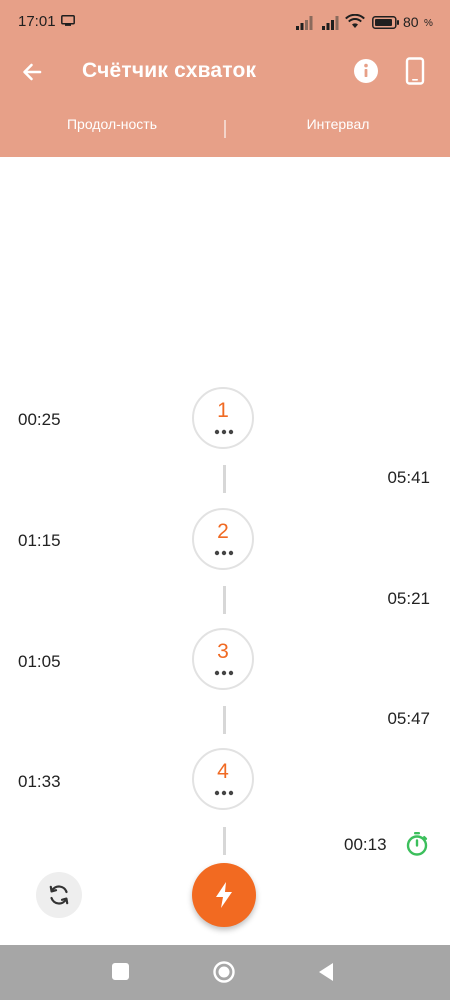 The width and height of the screenshot is (450, 1000). Describe the element at coordinates (408, 598) in the screenshot. I see `contraction-interval: 05:21` at that location.